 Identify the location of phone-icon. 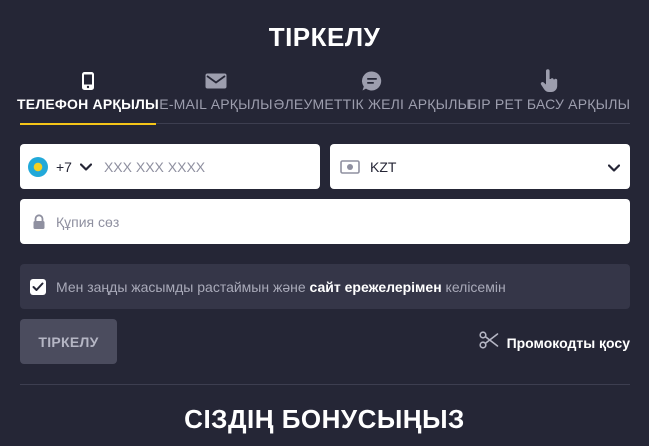
(88, 81).